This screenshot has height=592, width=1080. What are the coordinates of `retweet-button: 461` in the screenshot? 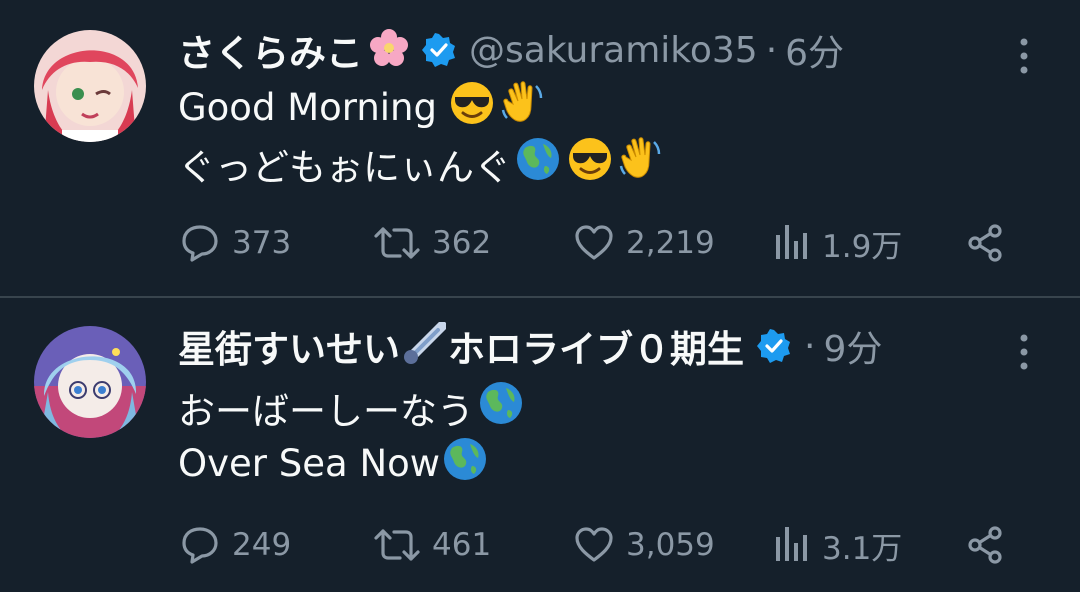 It's located at (431, 545).